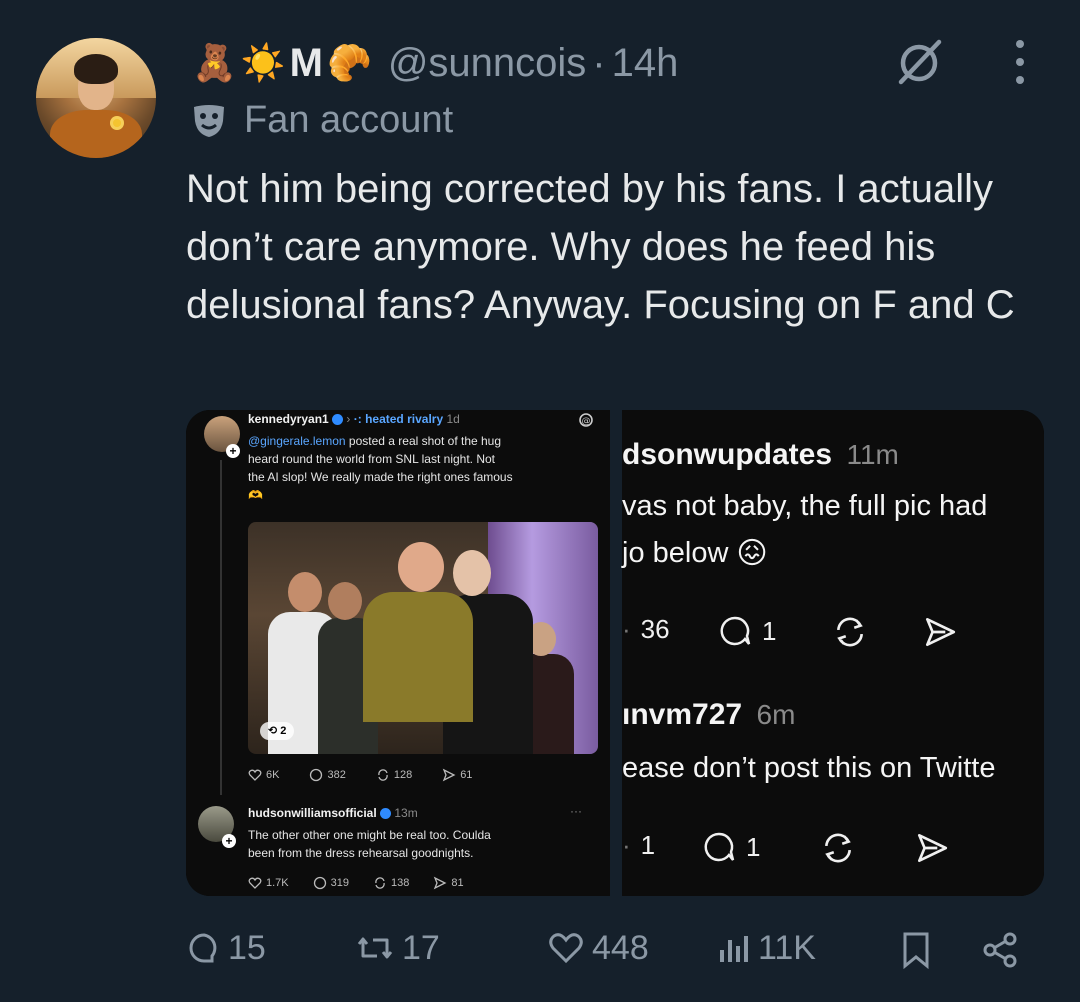  I want to click on snl-photo: ⟲ 2, so click(423, 638).